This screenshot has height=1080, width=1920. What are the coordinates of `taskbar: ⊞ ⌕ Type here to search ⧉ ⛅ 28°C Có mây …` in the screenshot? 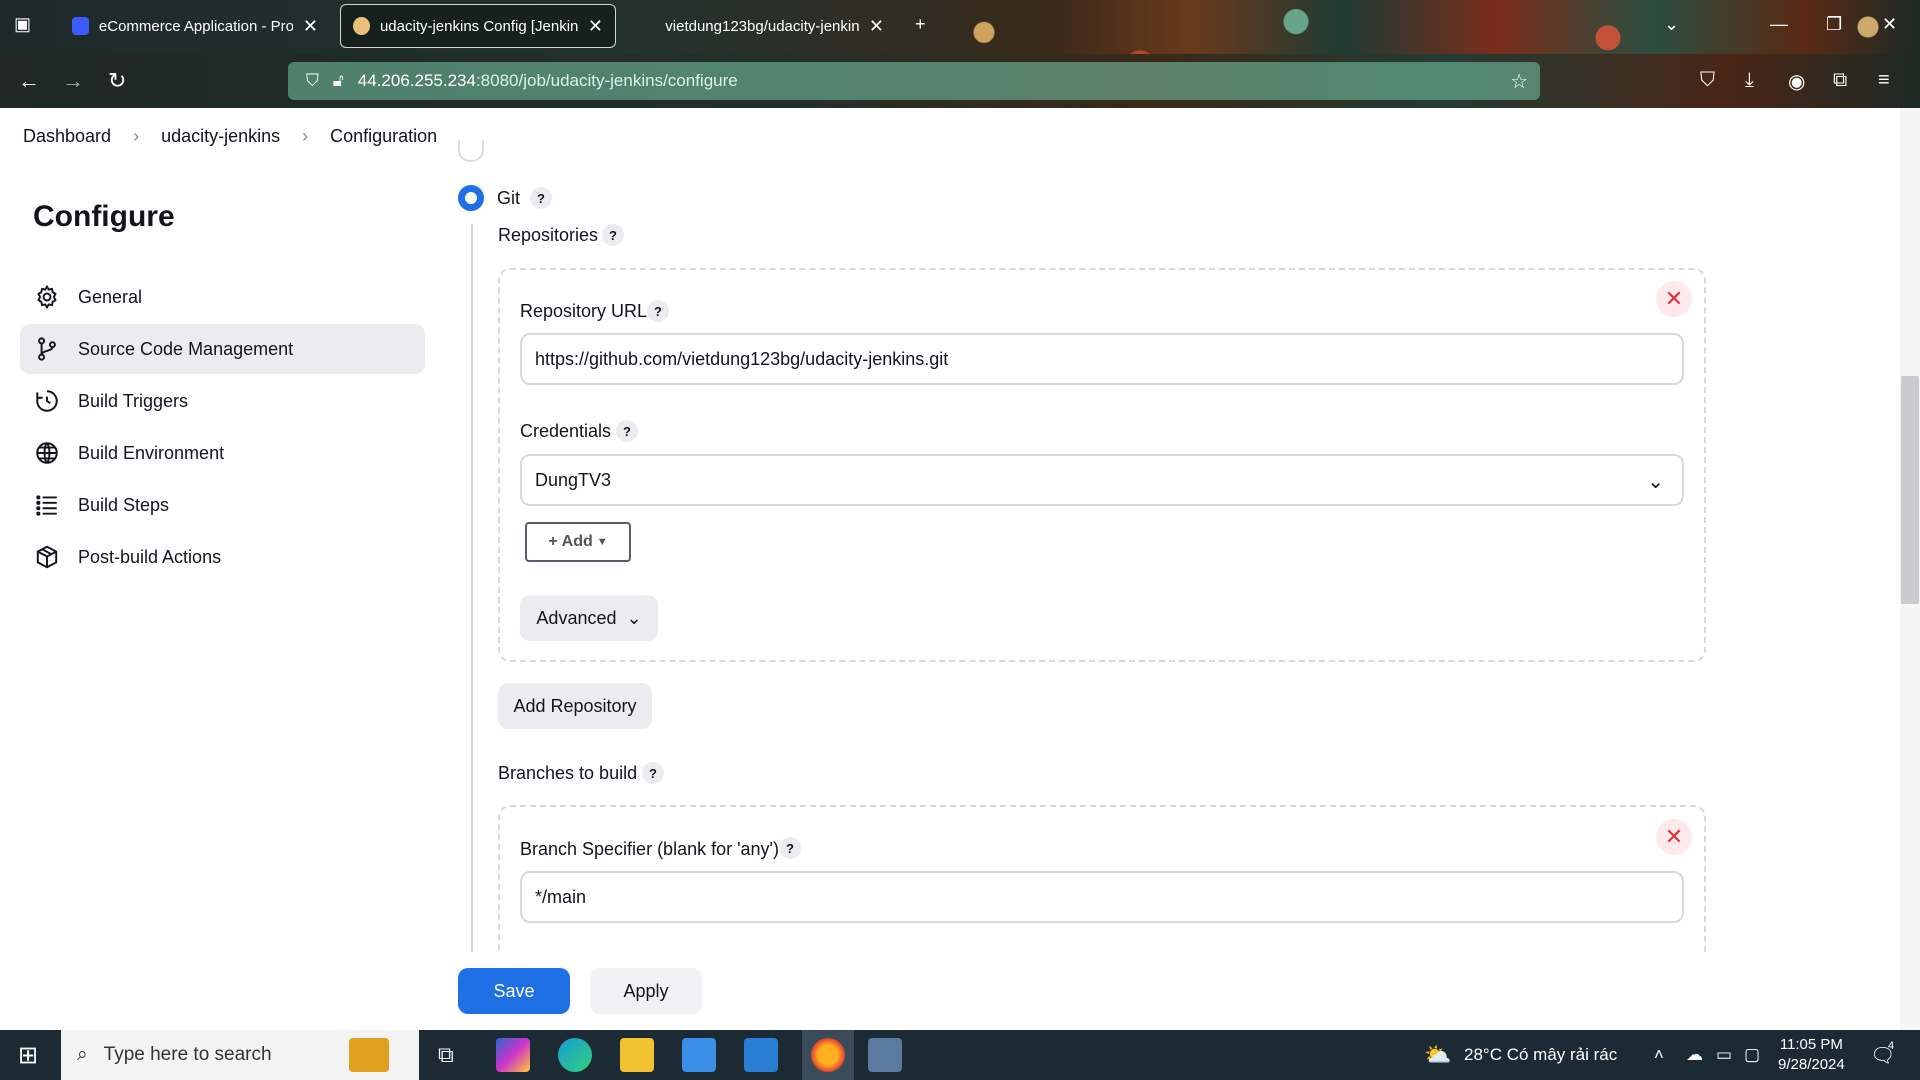 It's located at (960, 1055).